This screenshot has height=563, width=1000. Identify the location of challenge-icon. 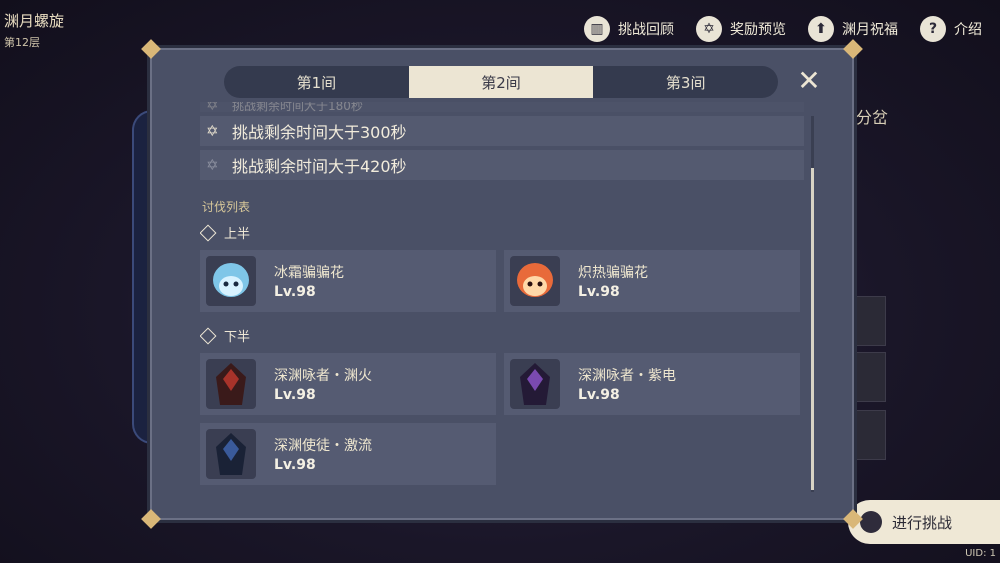
(871, 522).